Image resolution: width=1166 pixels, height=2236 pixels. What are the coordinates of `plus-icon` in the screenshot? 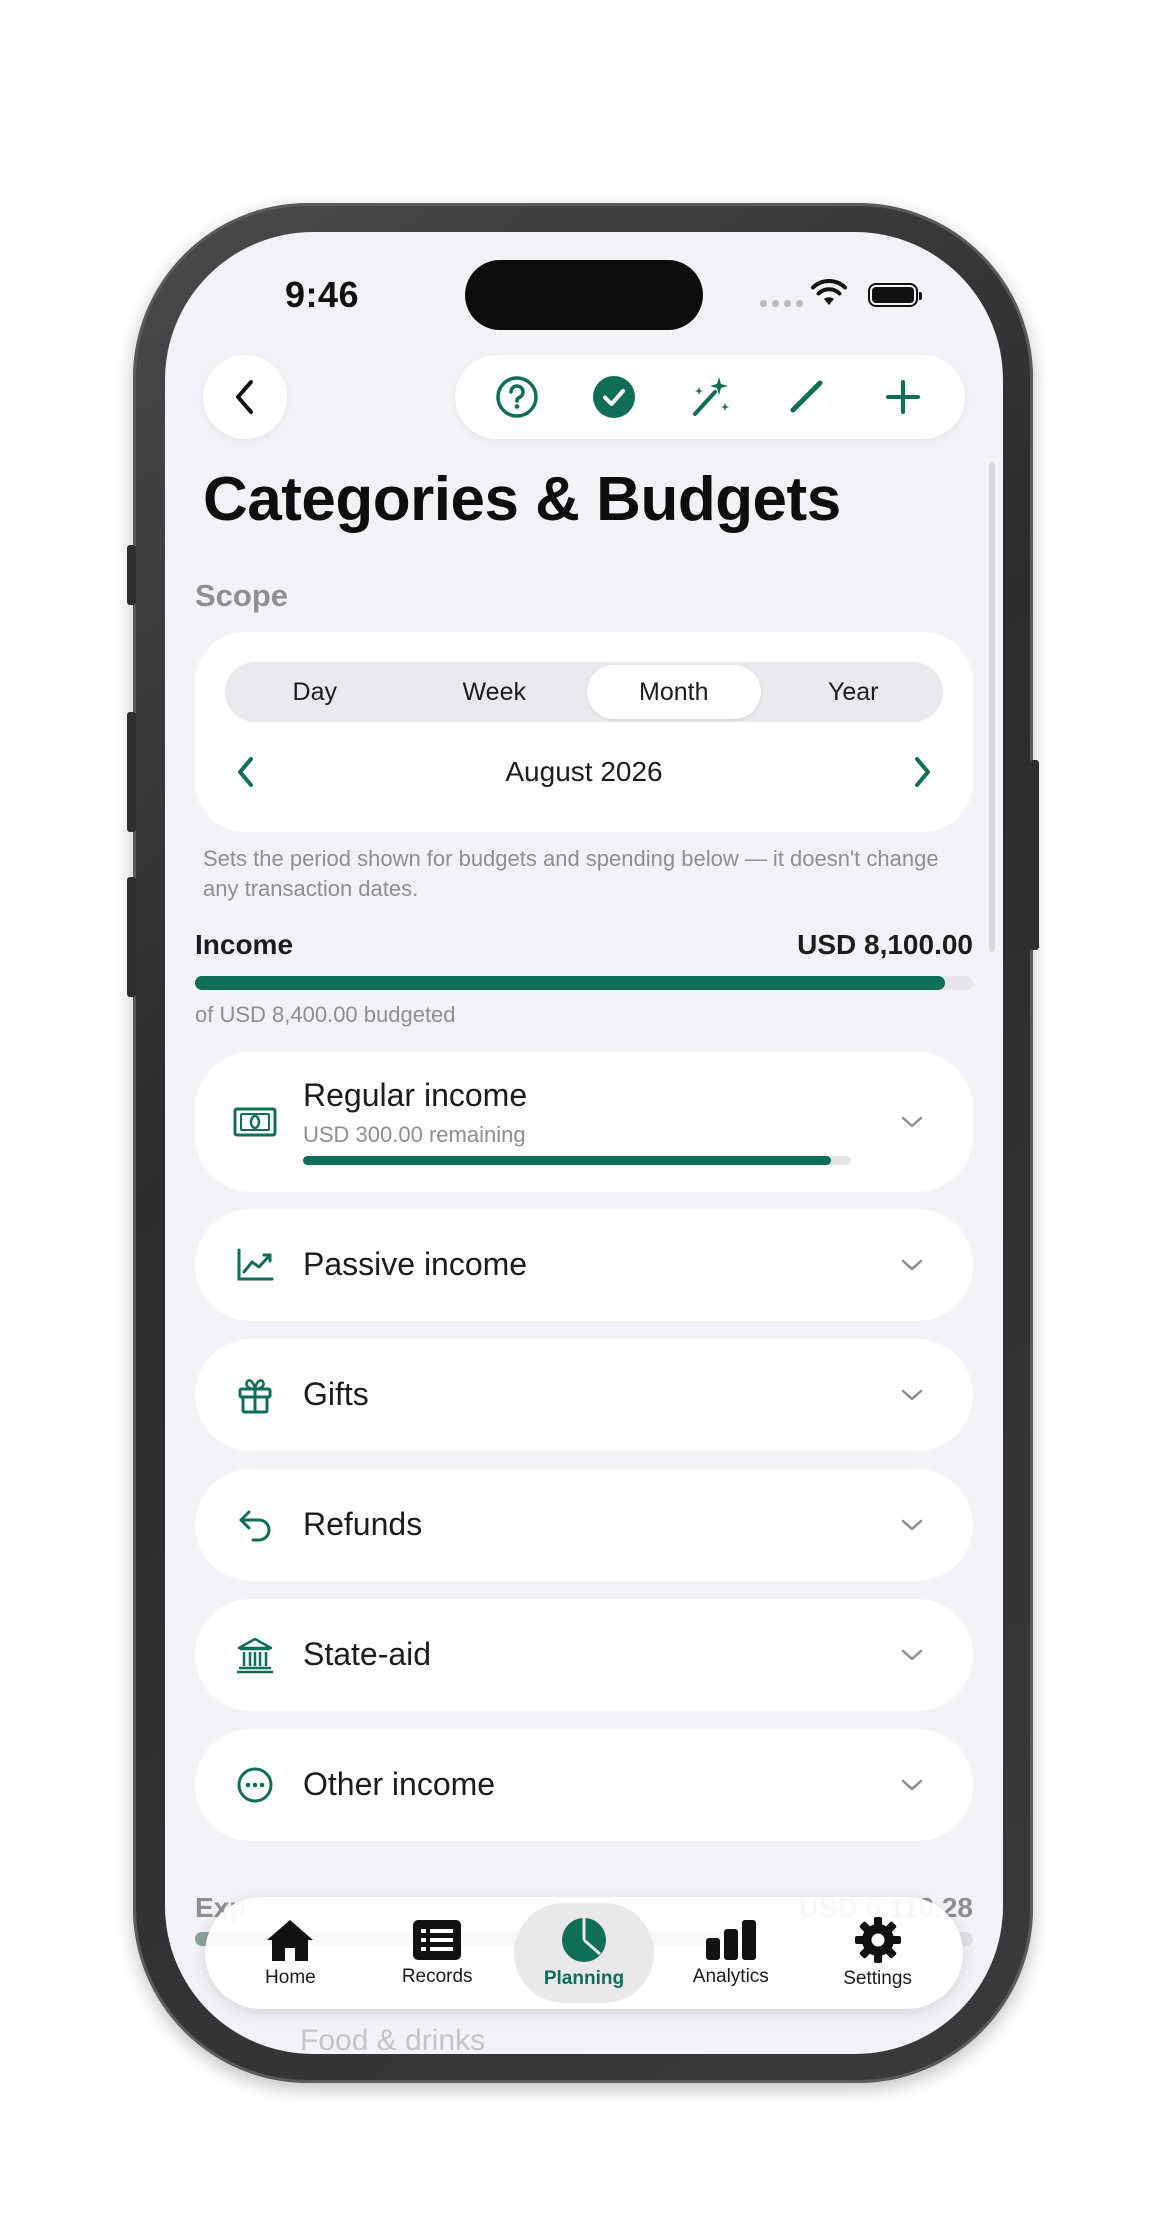 It's located at (902, 397).